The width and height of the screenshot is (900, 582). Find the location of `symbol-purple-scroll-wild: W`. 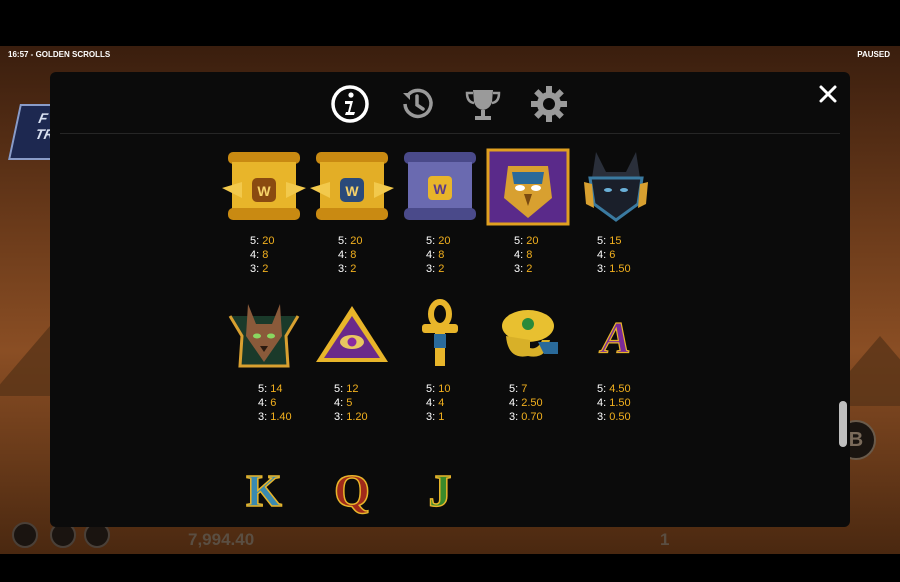

symbol-purple-scroll-wild: W is located at coordinates (440, 187).